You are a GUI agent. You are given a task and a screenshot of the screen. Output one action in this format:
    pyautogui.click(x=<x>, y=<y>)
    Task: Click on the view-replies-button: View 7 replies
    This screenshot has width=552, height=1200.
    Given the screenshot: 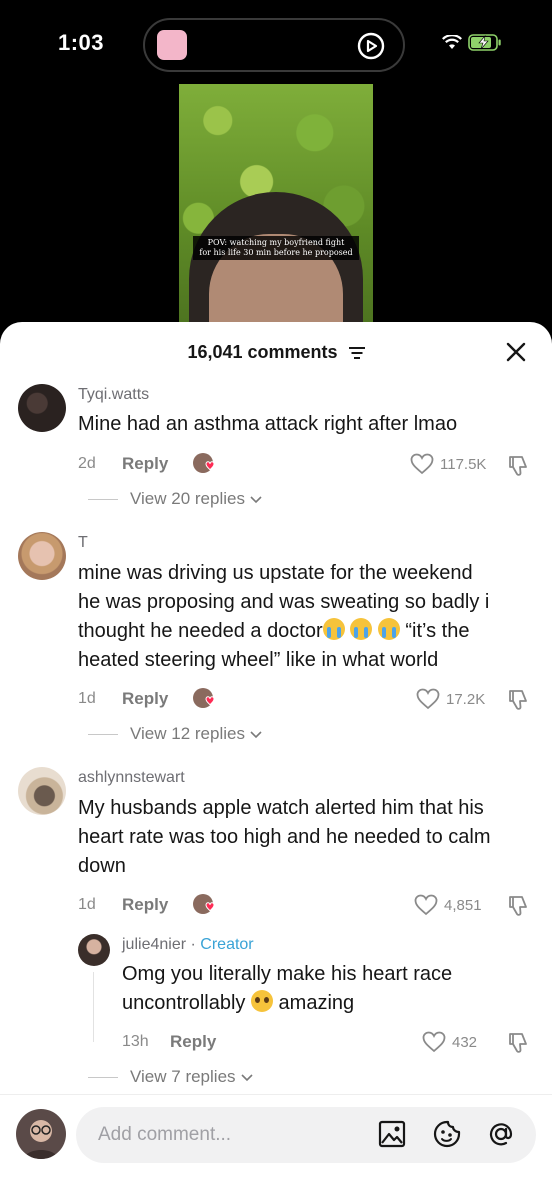 What is the action you would take?
    pyautogui.click(x=171, y=1077)
    